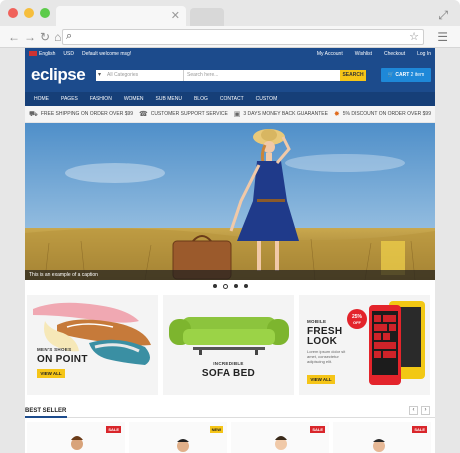  What do you see at coordinates (230, 417) in the screenshot?
I see `section-divider` at bounding box center [230, 417].